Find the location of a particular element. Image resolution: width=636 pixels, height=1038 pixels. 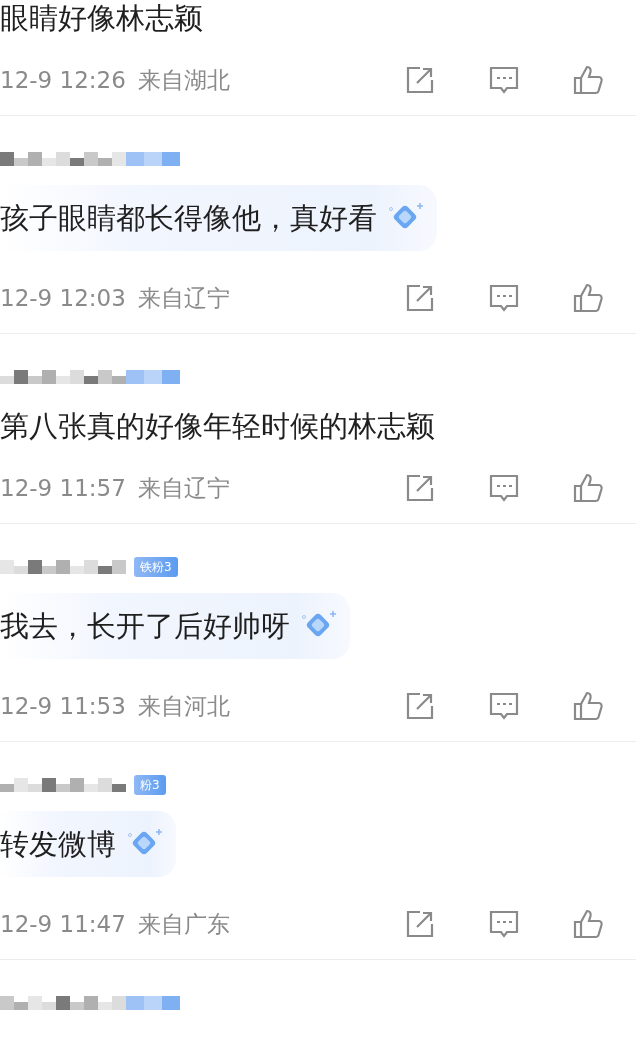

comment-time: 12-9 12:03 is located at coordinates (63, 298).